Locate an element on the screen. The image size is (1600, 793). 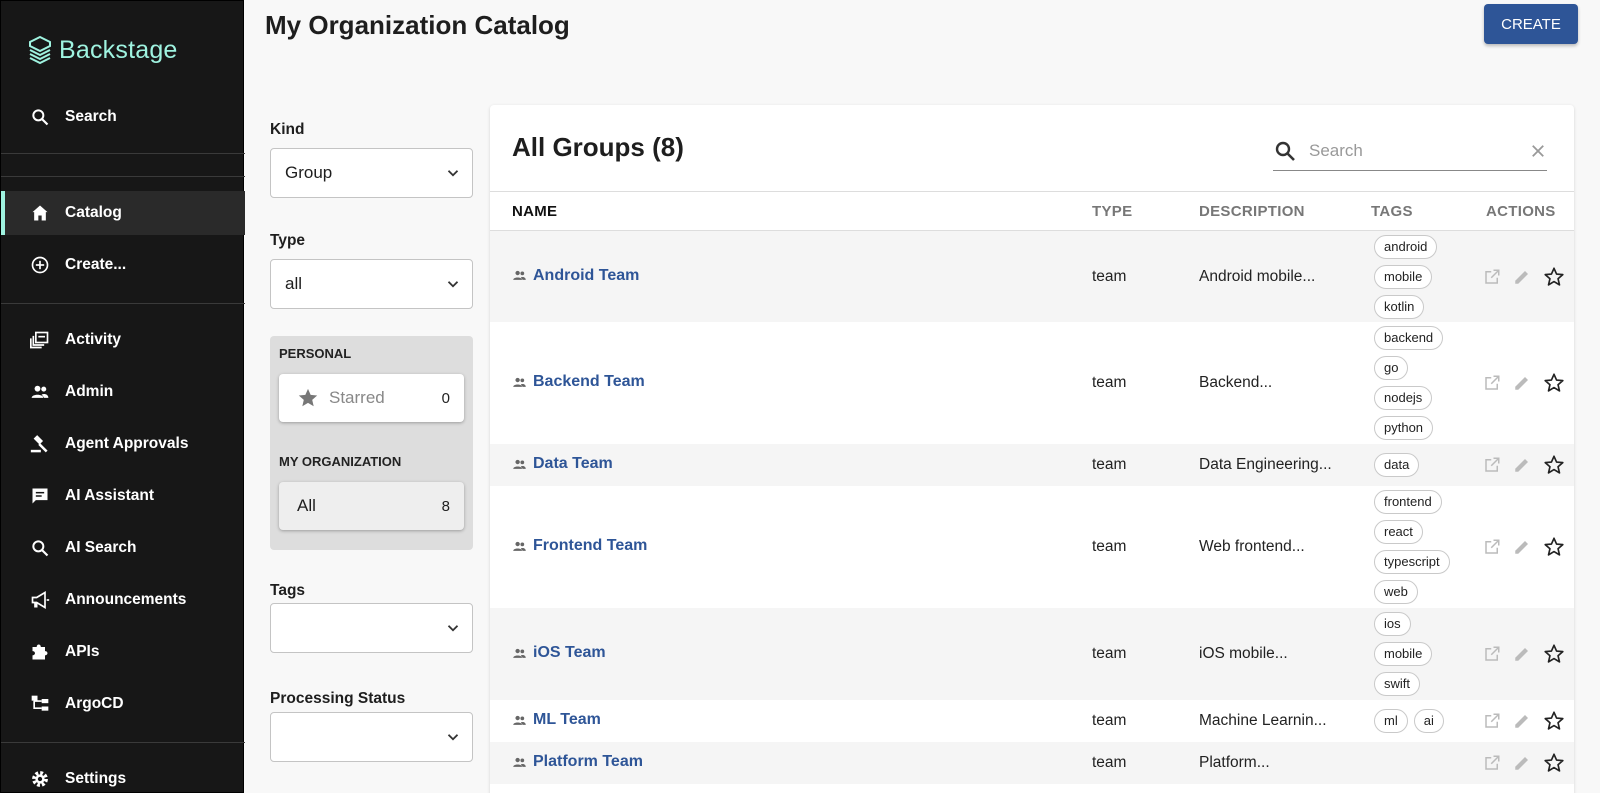
search-icon is located at coordinates (1285, 151).